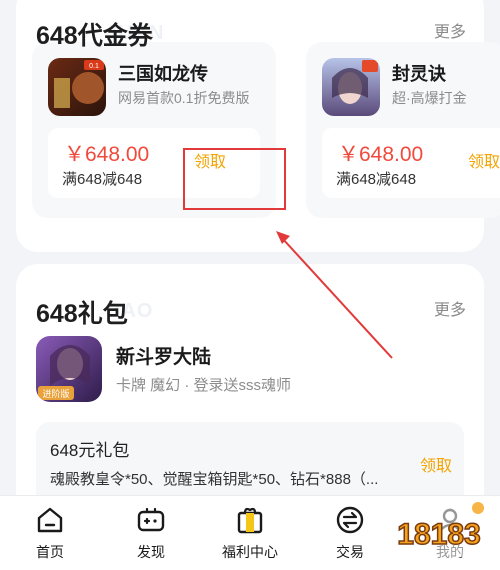  Describe the element at coordinates (151, 519) in the screenshot. I see `gamepad-icon` at that location.